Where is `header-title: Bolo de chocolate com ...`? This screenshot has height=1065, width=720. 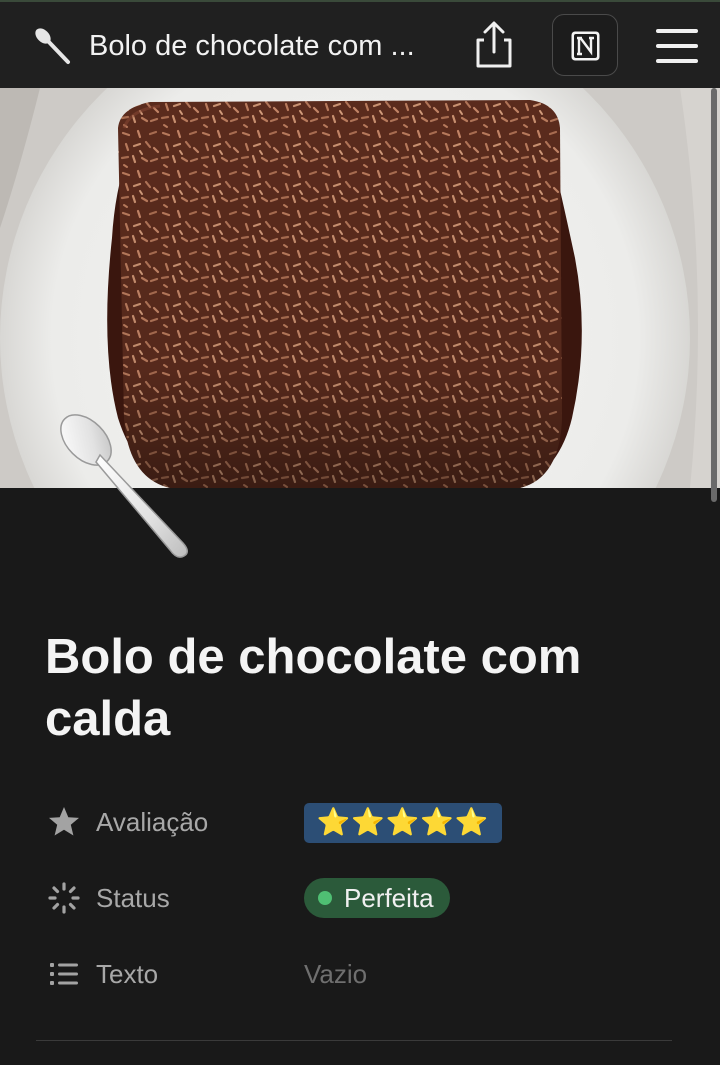
header-title: Bolo de chocolate com ... is located at coordinates (264, 46).